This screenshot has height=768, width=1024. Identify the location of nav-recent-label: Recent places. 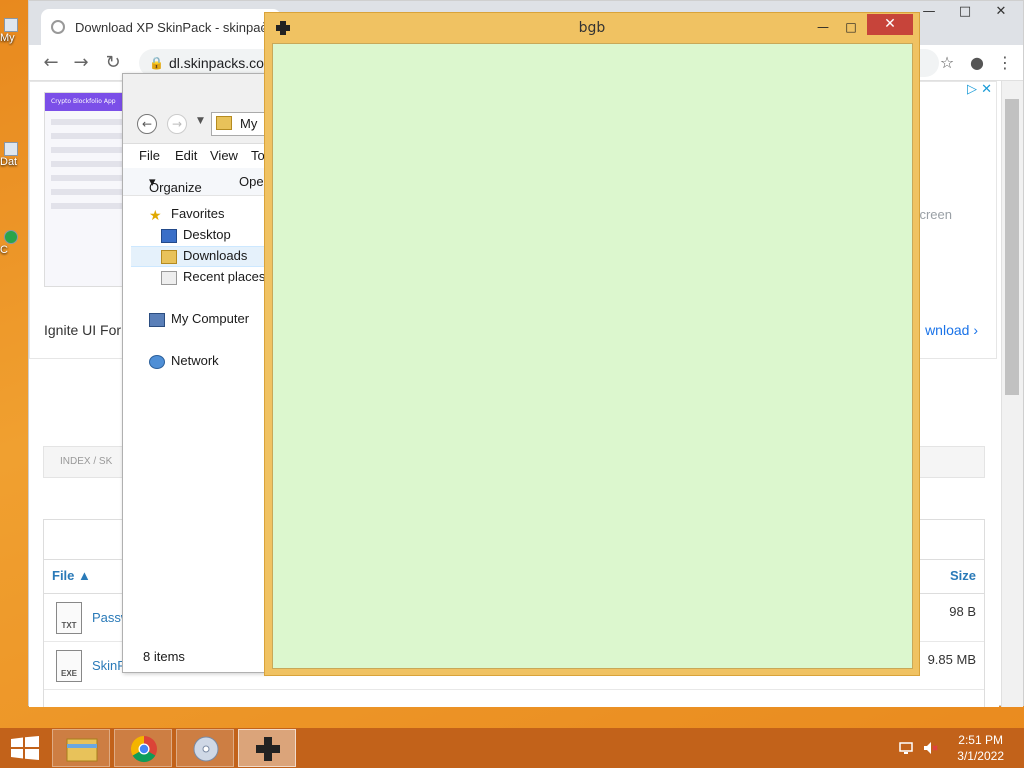
(224, 276).